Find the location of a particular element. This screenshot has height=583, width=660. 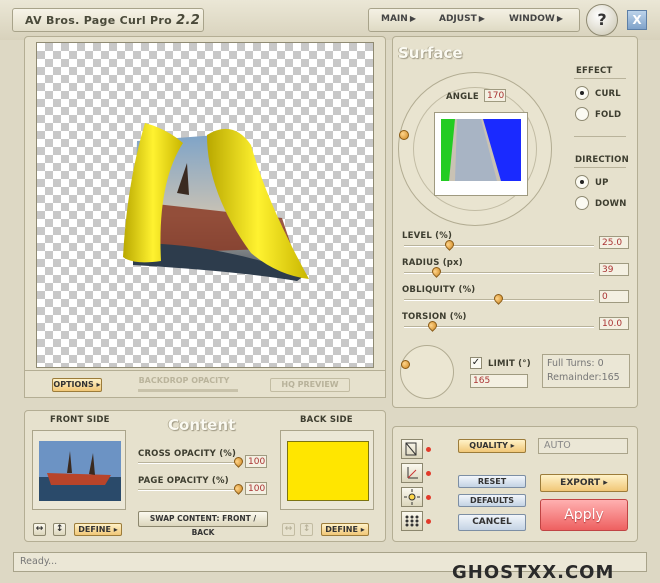

hq-preview-button: HQ PREVIEW is located at coordinates (310, 385).